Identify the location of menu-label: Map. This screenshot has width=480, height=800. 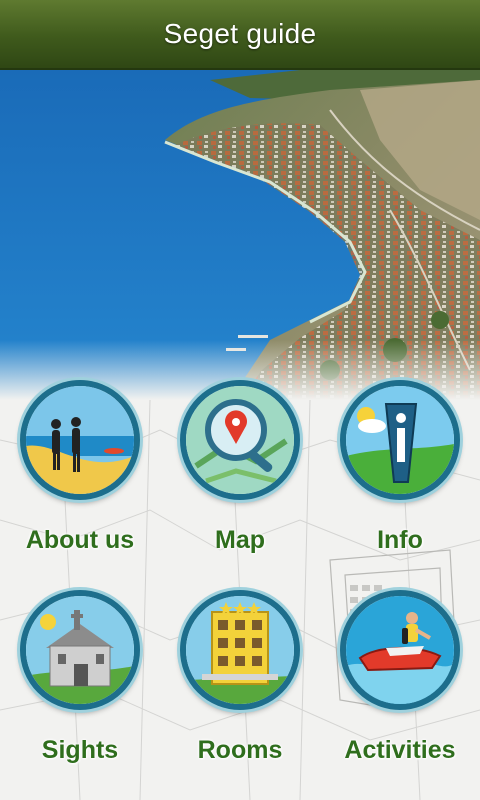
(240, 540).